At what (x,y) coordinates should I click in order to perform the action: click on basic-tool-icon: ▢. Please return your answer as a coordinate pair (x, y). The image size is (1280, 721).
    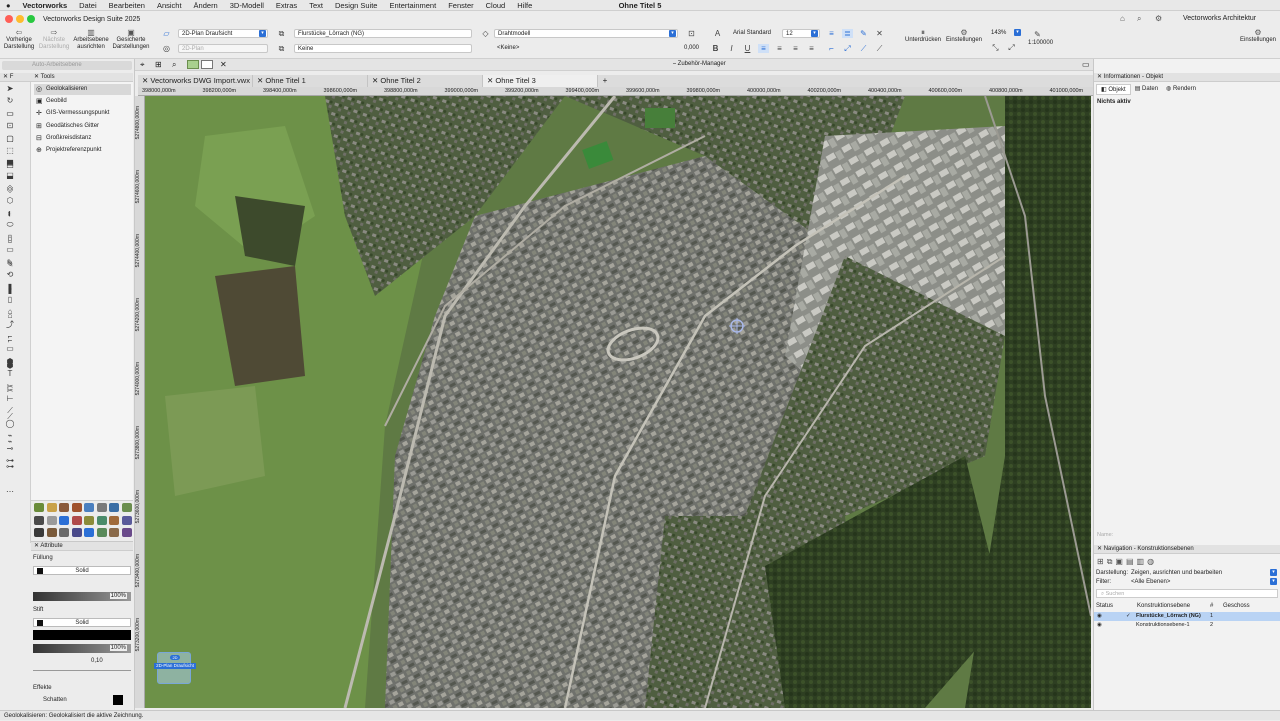
    Looking at the image, I should click on (10, 138).